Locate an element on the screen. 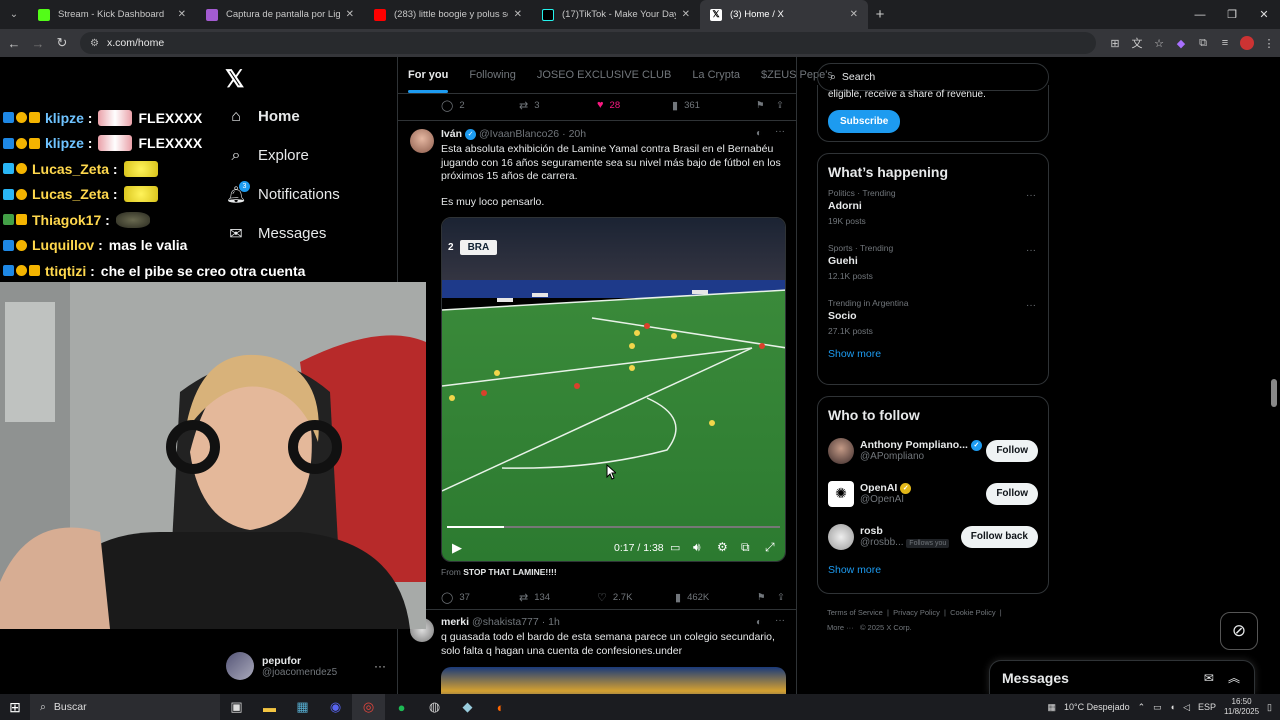 This screenshot has width=1280, height=720. chrome-icon: ◎ is located at coordinates (368, 707).